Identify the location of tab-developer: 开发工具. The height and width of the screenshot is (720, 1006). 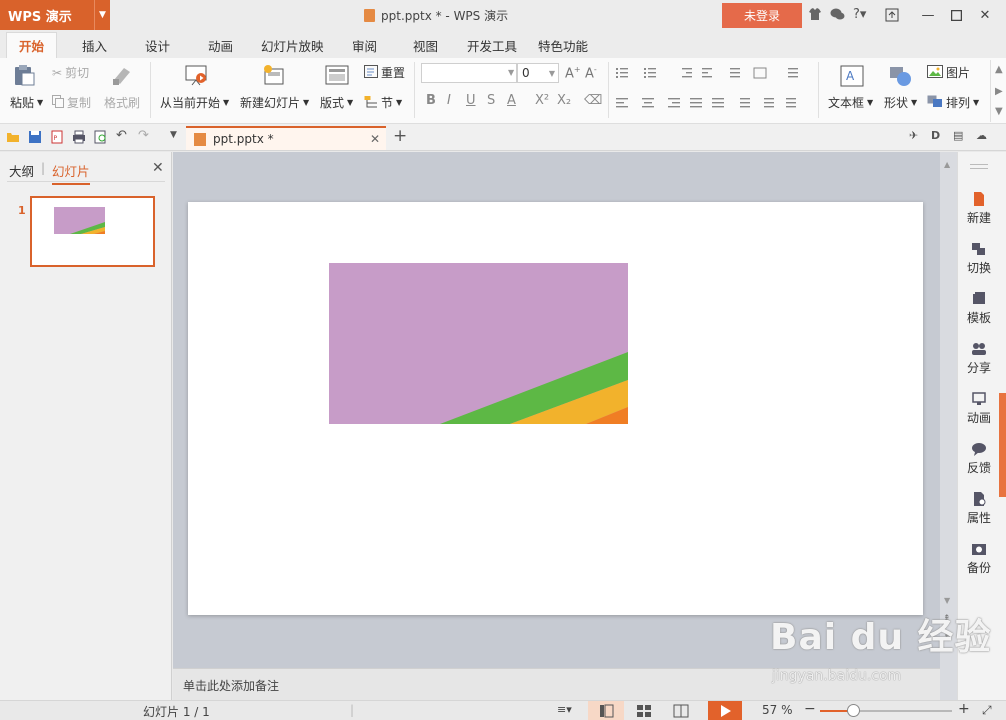
(492, 45).